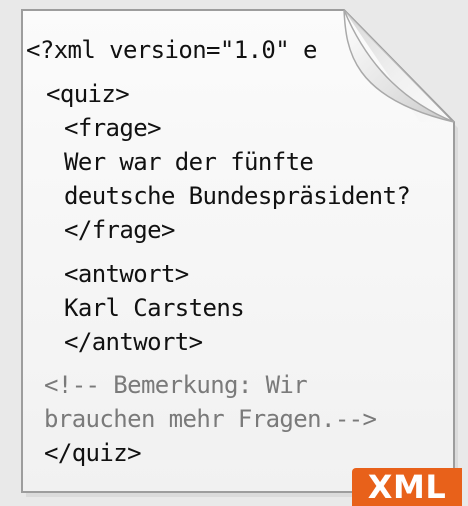 Image resolution: width=468 pixels, height=506 pixels. What do you see at coordinates (210, 419) in the screenshot?
I see `code-line-comment-2: brauchen mehr Fragen.-->` at bounding box center [210, 419].